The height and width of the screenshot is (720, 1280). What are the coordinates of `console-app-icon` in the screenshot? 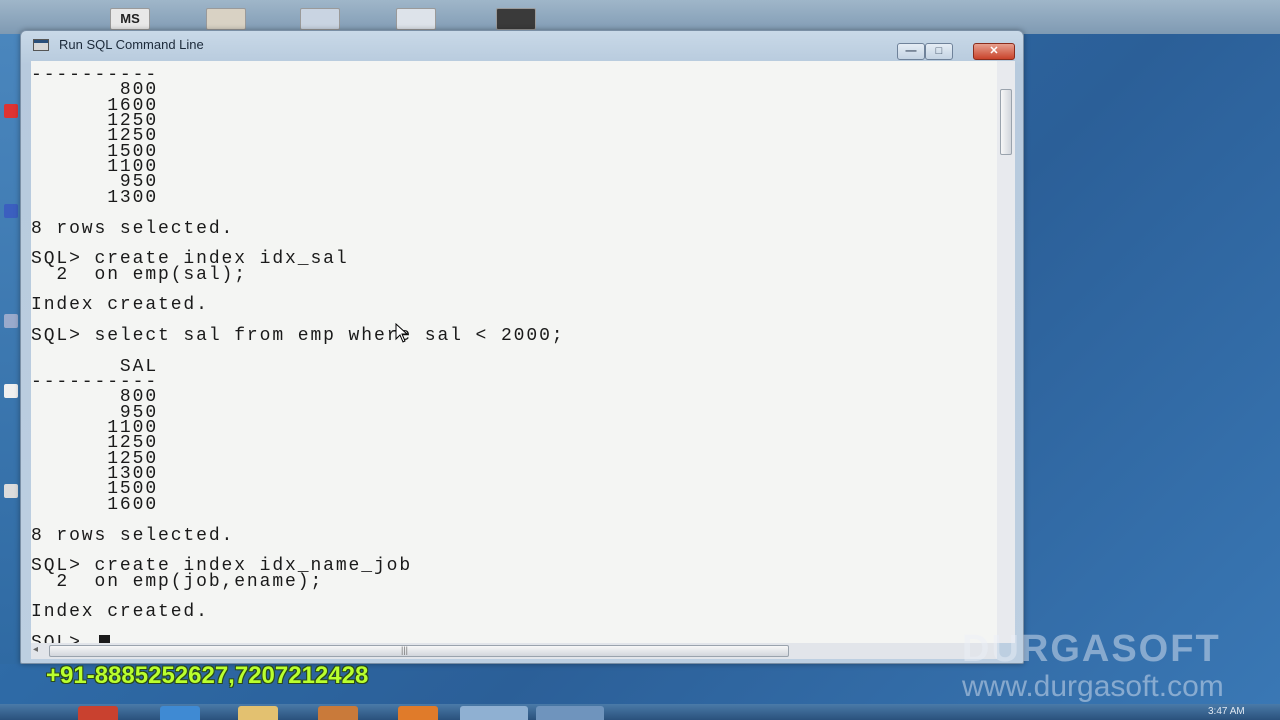 It's located at (41, 45).